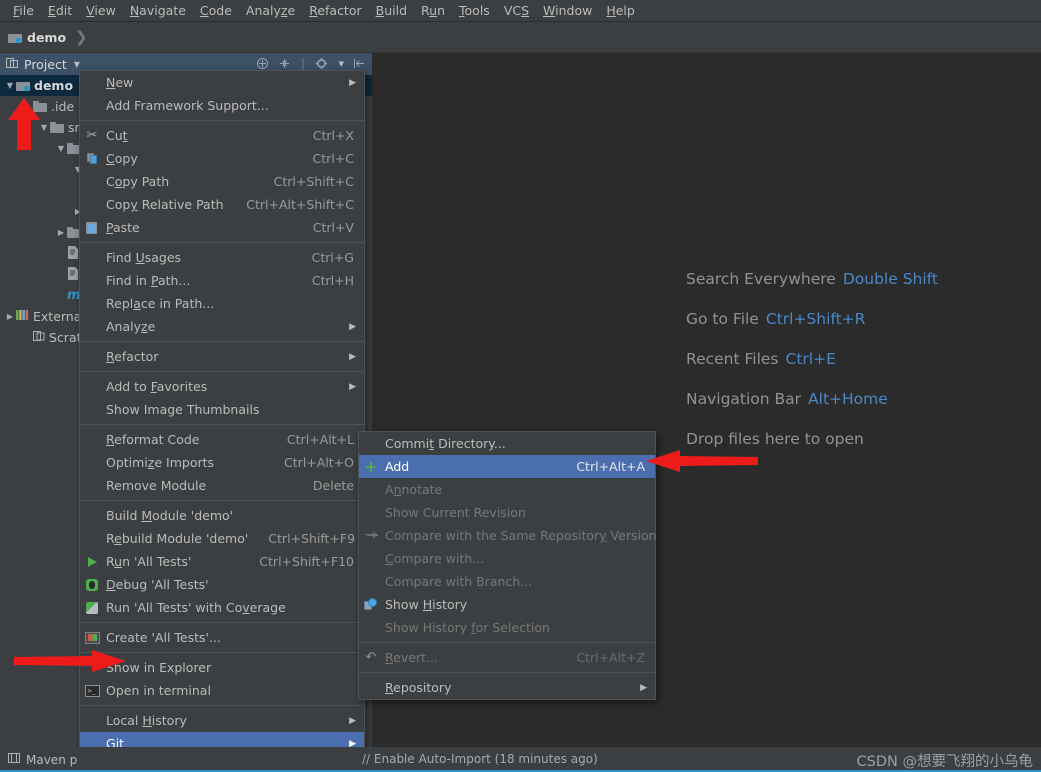 The height and width of the screenshot is (772, 1041). What do you see at coordinates (222, 280) in the screenshot?
I see `context-menu-item: Find in Path... Ctrl+H` at bounding box center [222, 280].